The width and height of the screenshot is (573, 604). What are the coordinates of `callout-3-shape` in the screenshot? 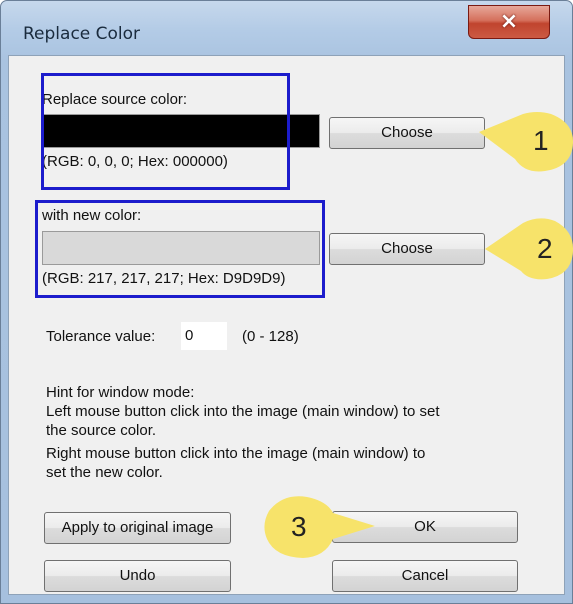 It's located at (319, 527).